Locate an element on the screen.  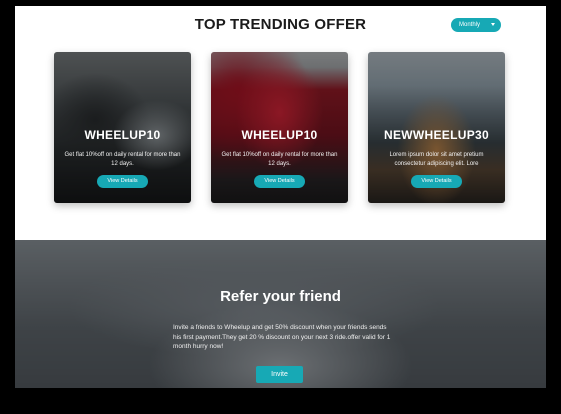
offer-code: NEWWHEELUP30 is located at coordinates (436, 135).